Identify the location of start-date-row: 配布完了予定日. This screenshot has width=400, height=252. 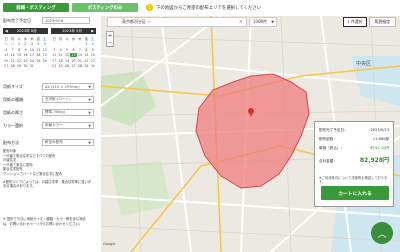
(17, 21).